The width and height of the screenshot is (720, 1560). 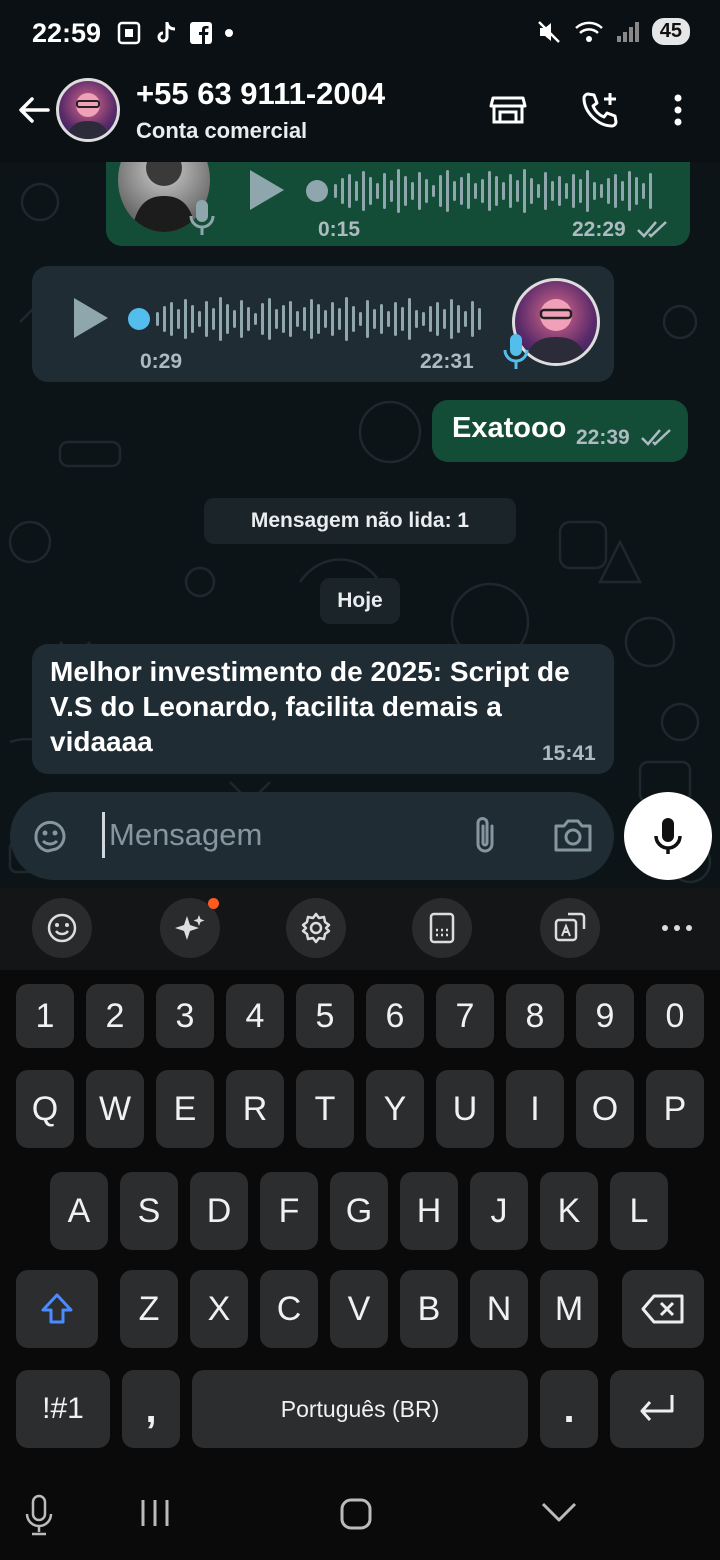 I want to click on key-m: M, so click(x=569, y=1309).